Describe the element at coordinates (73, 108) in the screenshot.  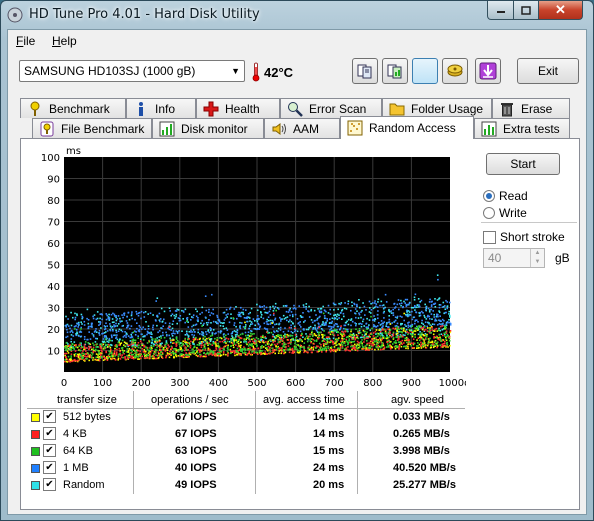
I see `tab-benchmark: Benchmark` at that location.